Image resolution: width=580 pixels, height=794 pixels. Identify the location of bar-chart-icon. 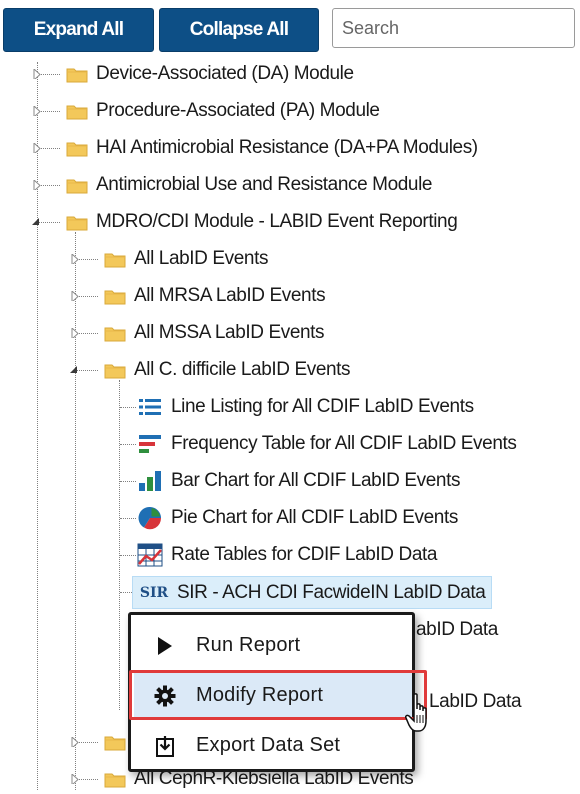
(150, 481).